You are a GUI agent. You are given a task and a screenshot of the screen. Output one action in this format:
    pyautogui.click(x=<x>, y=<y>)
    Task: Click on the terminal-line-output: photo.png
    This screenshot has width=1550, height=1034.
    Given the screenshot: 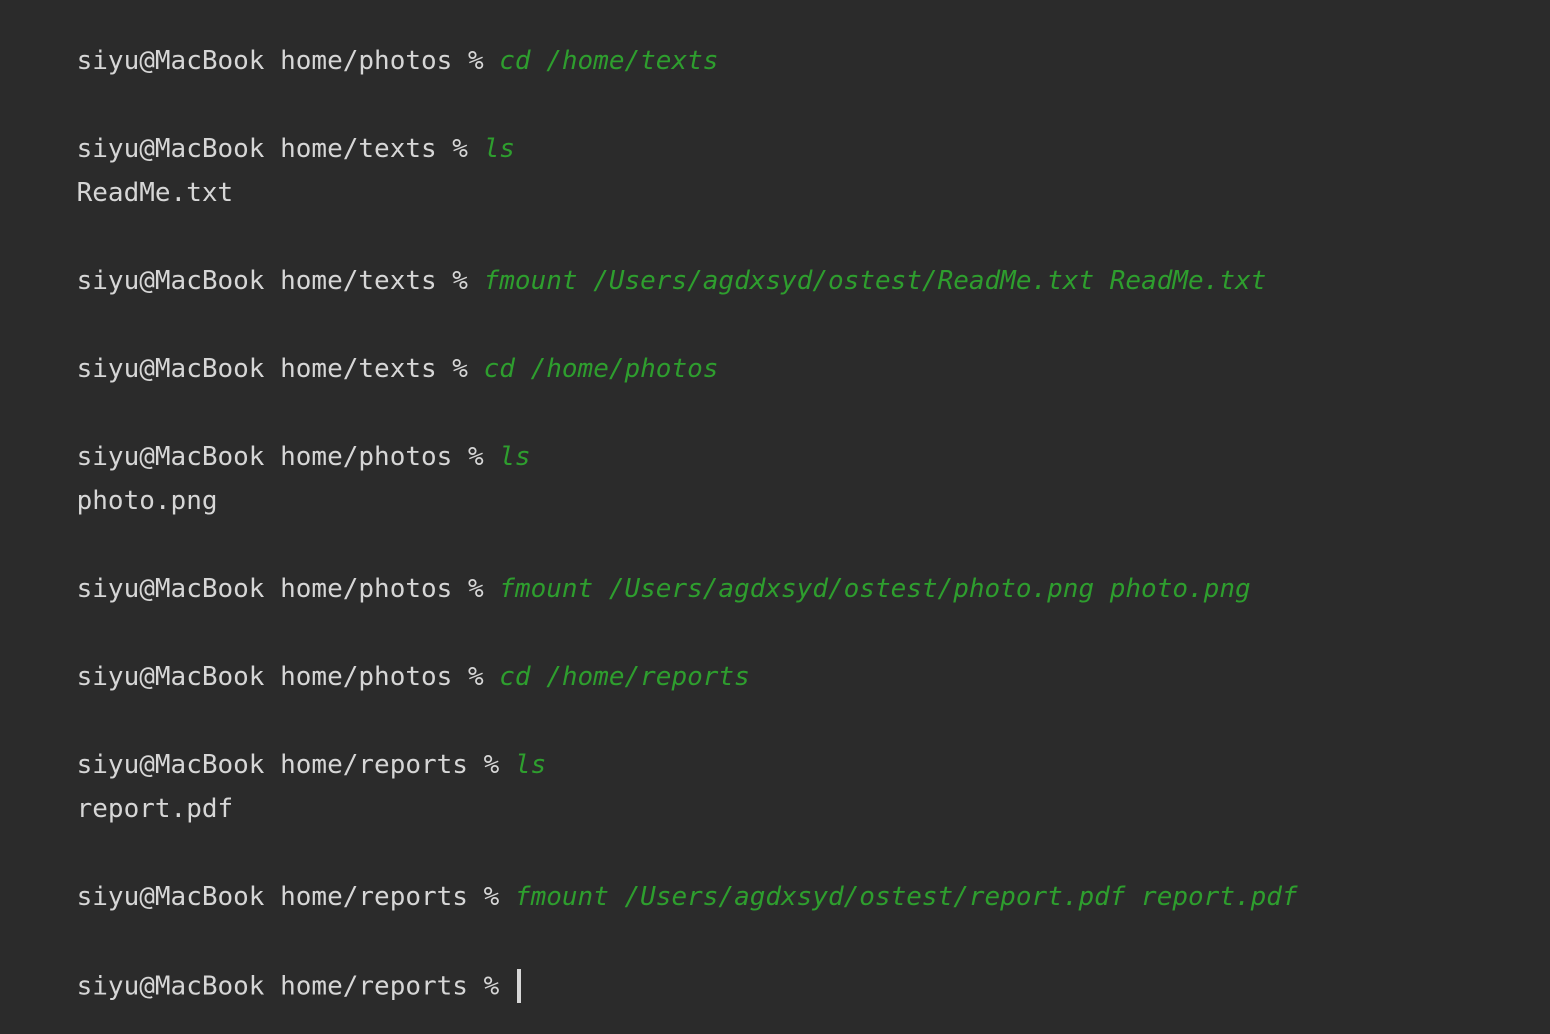 What is the action you would take?
    pyautogui.click(x=116, y=486)
    